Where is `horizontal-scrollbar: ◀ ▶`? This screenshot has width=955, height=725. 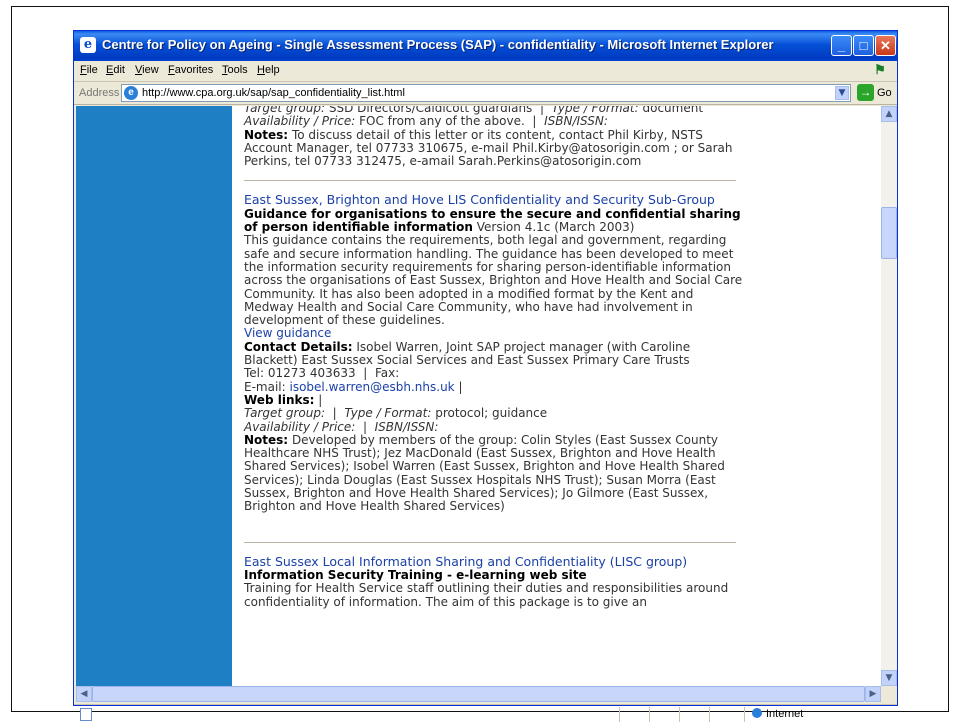 horizontal-scrollbar: ◀ ▶ is located at coordinates (478, 694).